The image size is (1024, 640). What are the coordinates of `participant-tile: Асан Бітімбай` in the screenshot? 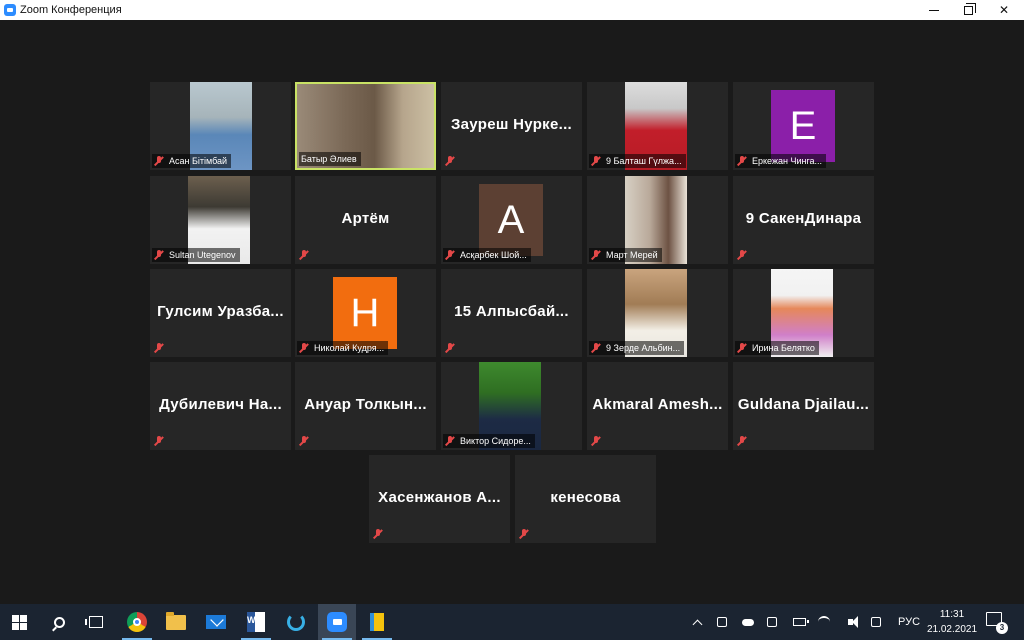 It's located at (220, 126).